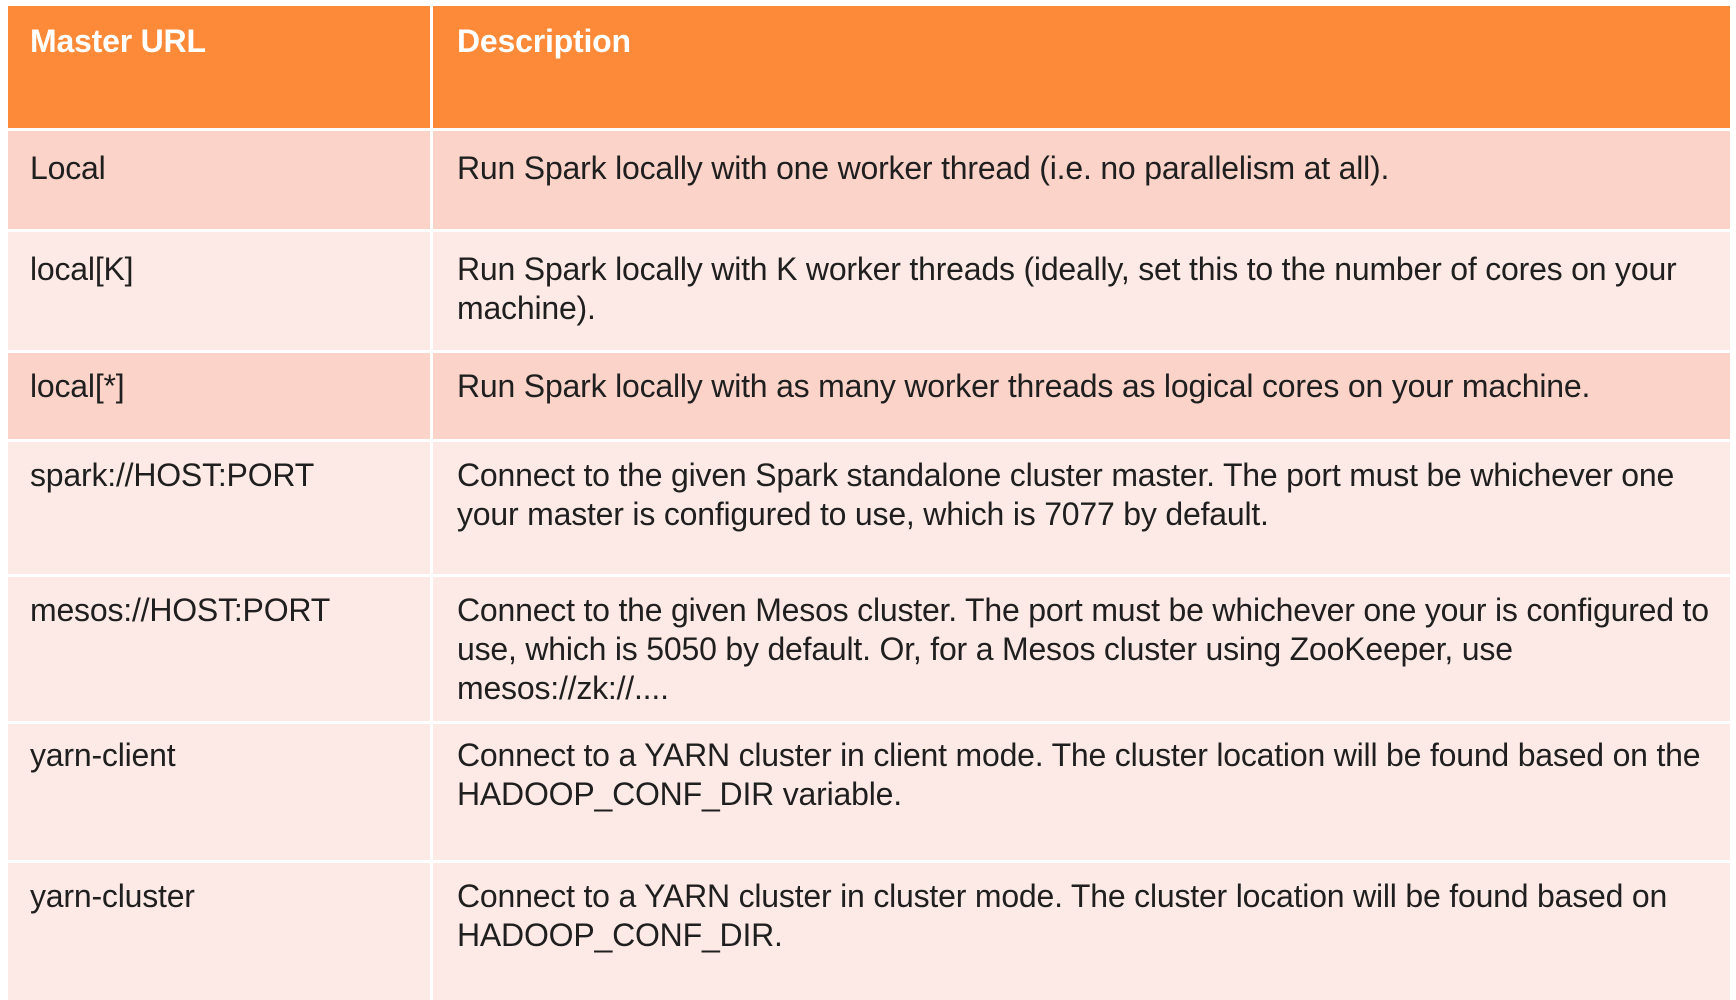 The image size is (1736, 1000). What do you see at coordinates (219, 67) in the screenshot?
I see `header-master-url: Master URL` at bounding box center [219, 67].